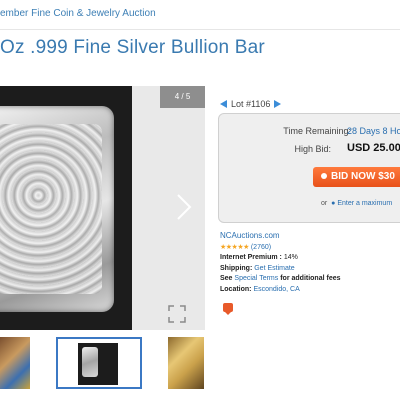 The image size is (400, 400). What do you see at coordinates (363, 176) in the screenshot?
I see `bid-now-label: BID NOW $30` at bounding box center [363, 176].